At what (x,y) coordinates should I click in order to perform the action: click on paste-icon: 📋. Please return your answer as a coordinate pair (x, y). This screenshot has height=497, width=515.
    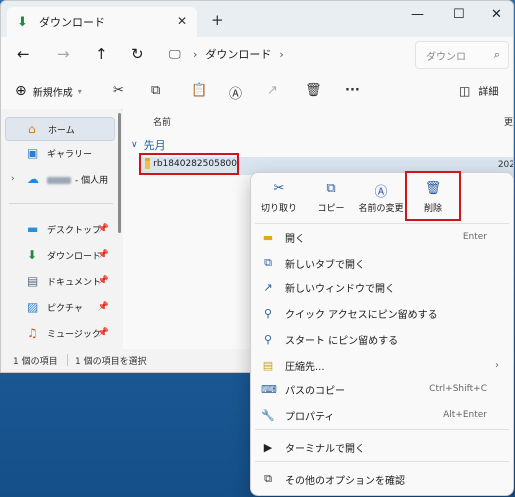
    Looking at the image, I should click on (199, 90).